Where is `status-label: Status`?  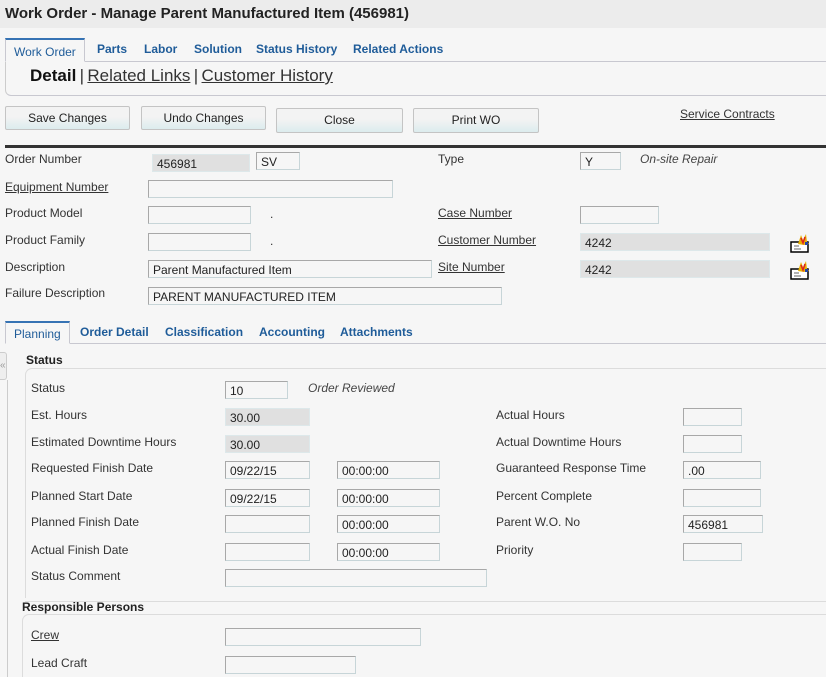
status-label: Status is located at coordinates (48, 388).